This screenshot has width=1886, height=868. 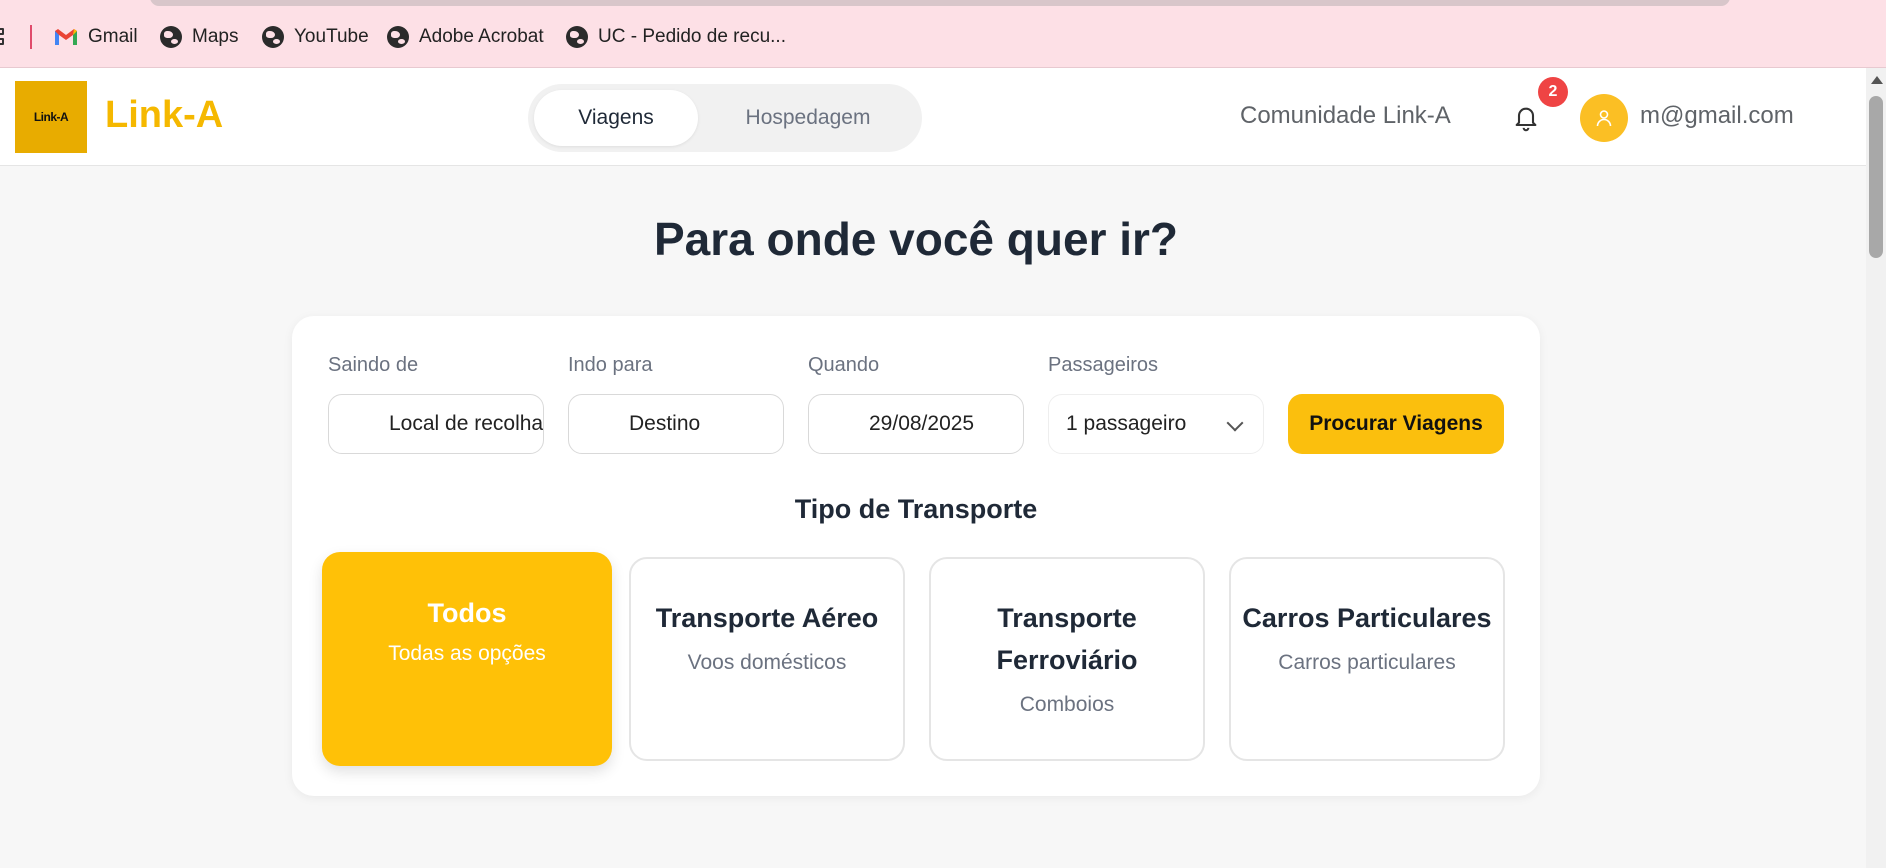 I want to click on transport-option-aereo: Transporte Aéreo Voos domésticos, so click(x=767, y=659).